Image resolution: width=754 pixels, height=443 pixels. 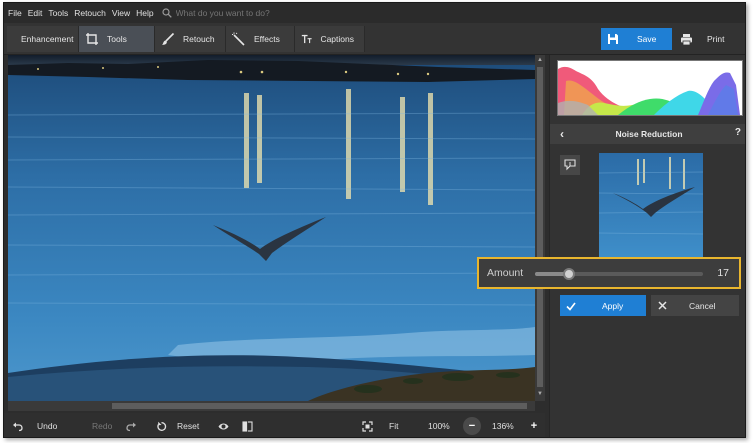 I want to click on tab-retouch-label: Retouch, so click(x=199, y=39).